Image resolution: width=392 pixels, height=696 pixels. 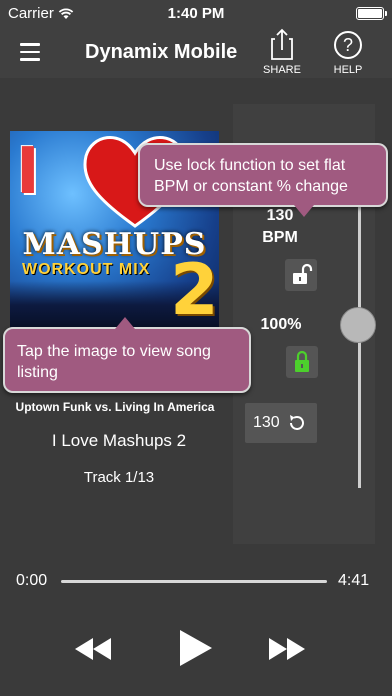 I want to click on play-button, so click(x=196, y=648).